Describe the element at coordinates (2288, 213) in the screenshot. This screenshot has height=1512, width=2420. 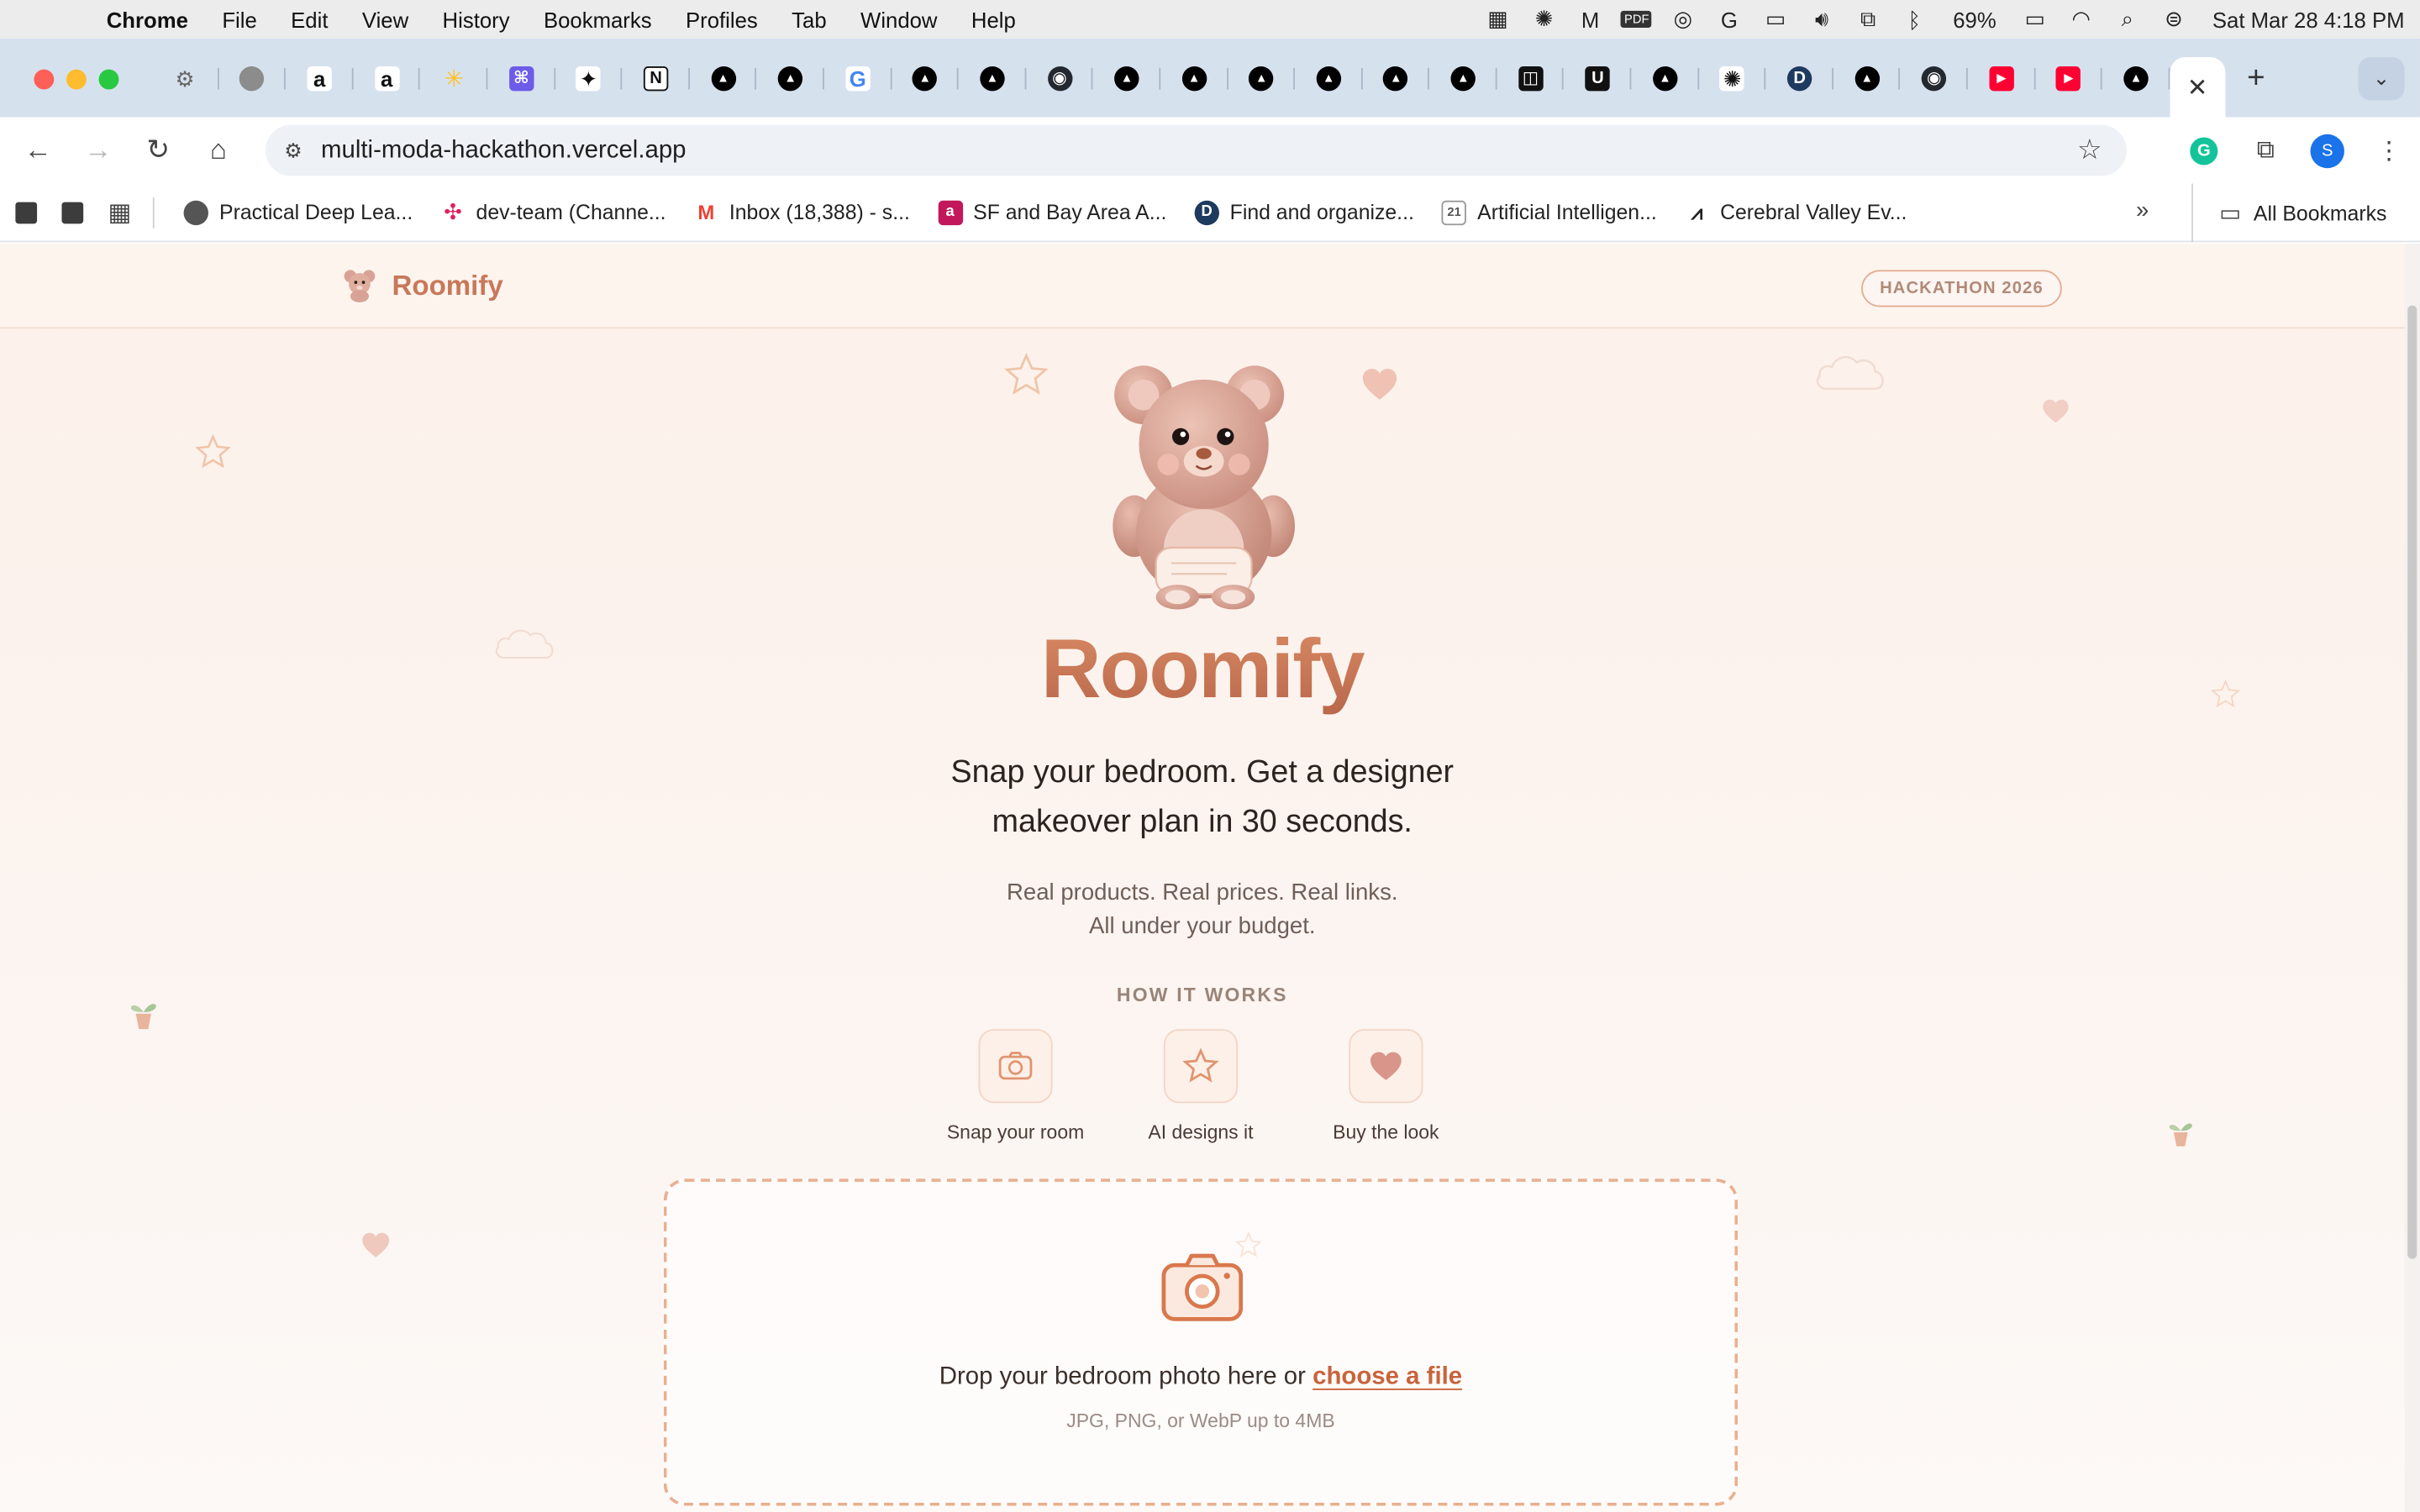
I see `all-bookmarks-button: ▭ All Bookmarks` at that location.